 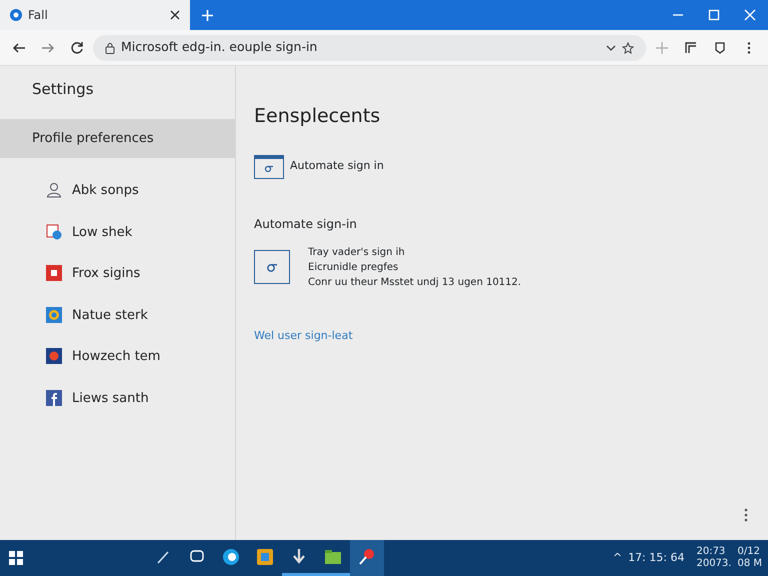 I want to click on description-line: Conr uu theur Msstet undj 13 ugen 10112., so click(x=415, y=283).